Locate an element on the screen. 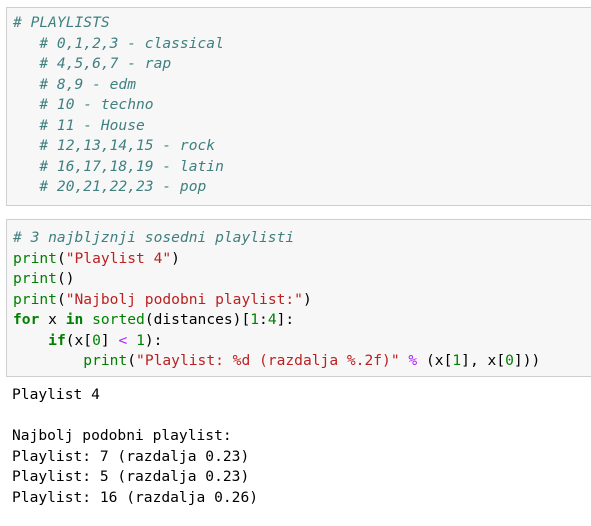  code-line: # 16,17,18,19 - latin is located at coordinates (118, 166).